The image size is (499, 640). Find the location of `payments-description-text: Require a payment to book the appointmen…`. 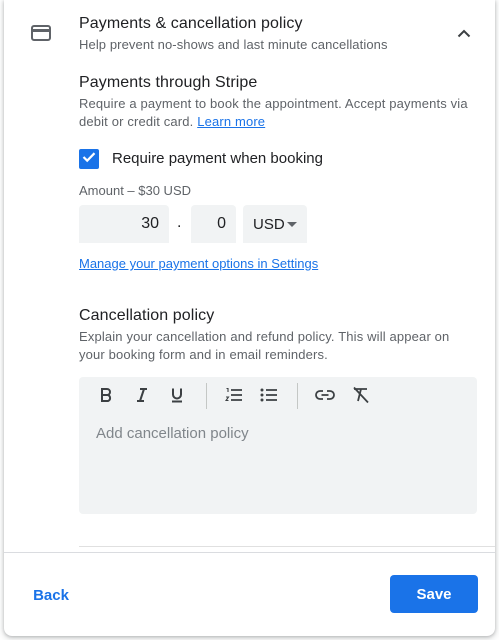

payments-description-text: Require a payment to book the appointmen… is located at coordinates (273, 112).